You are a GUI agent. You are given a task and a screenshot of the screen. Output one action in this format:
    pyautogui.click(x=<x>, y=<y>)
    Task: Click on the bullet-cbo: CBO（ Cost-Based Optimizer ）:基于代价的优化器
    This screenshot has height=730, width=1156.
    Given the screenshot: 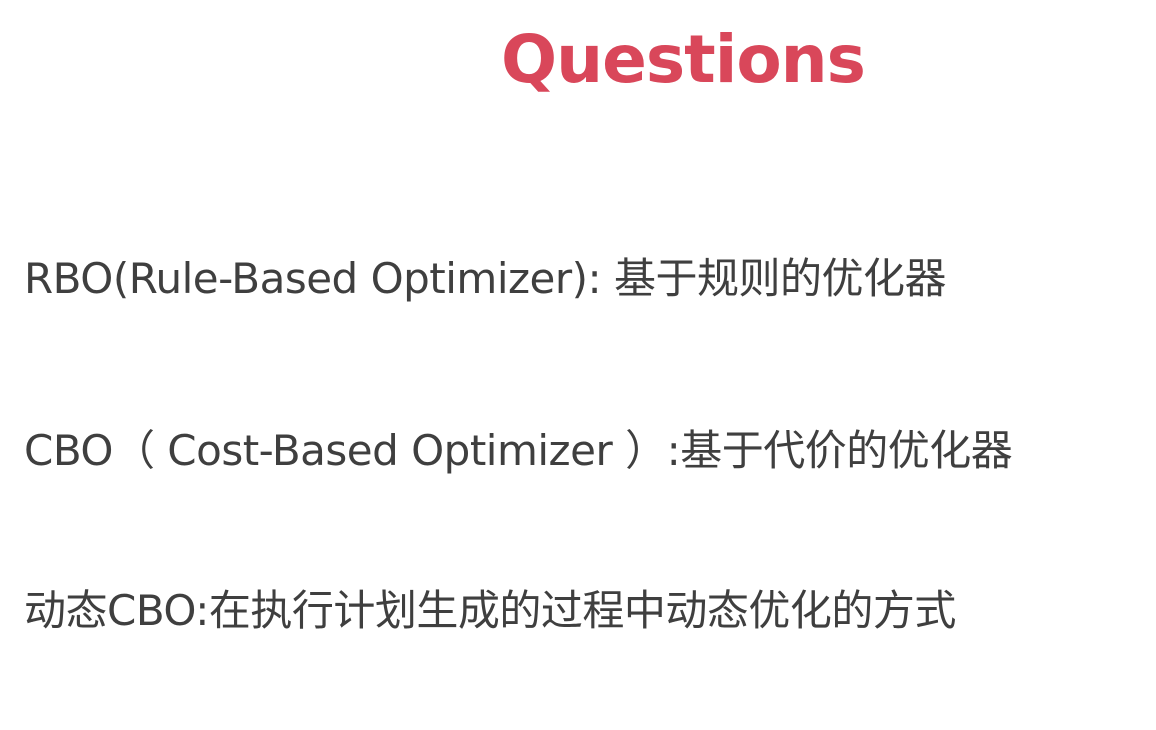 What is the action you would take?
    pyautogui.click(x=518, y=450)
    